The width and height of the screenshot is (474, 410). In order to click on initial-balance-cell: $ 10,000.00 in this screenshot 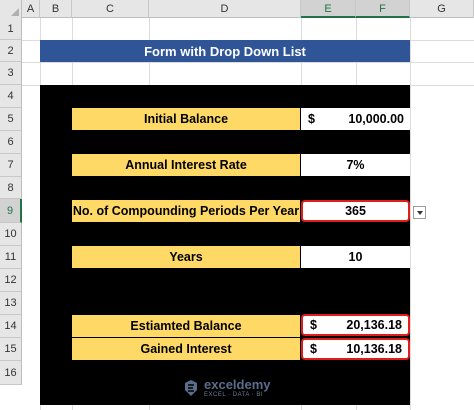, I will do `click(355, 119)`.